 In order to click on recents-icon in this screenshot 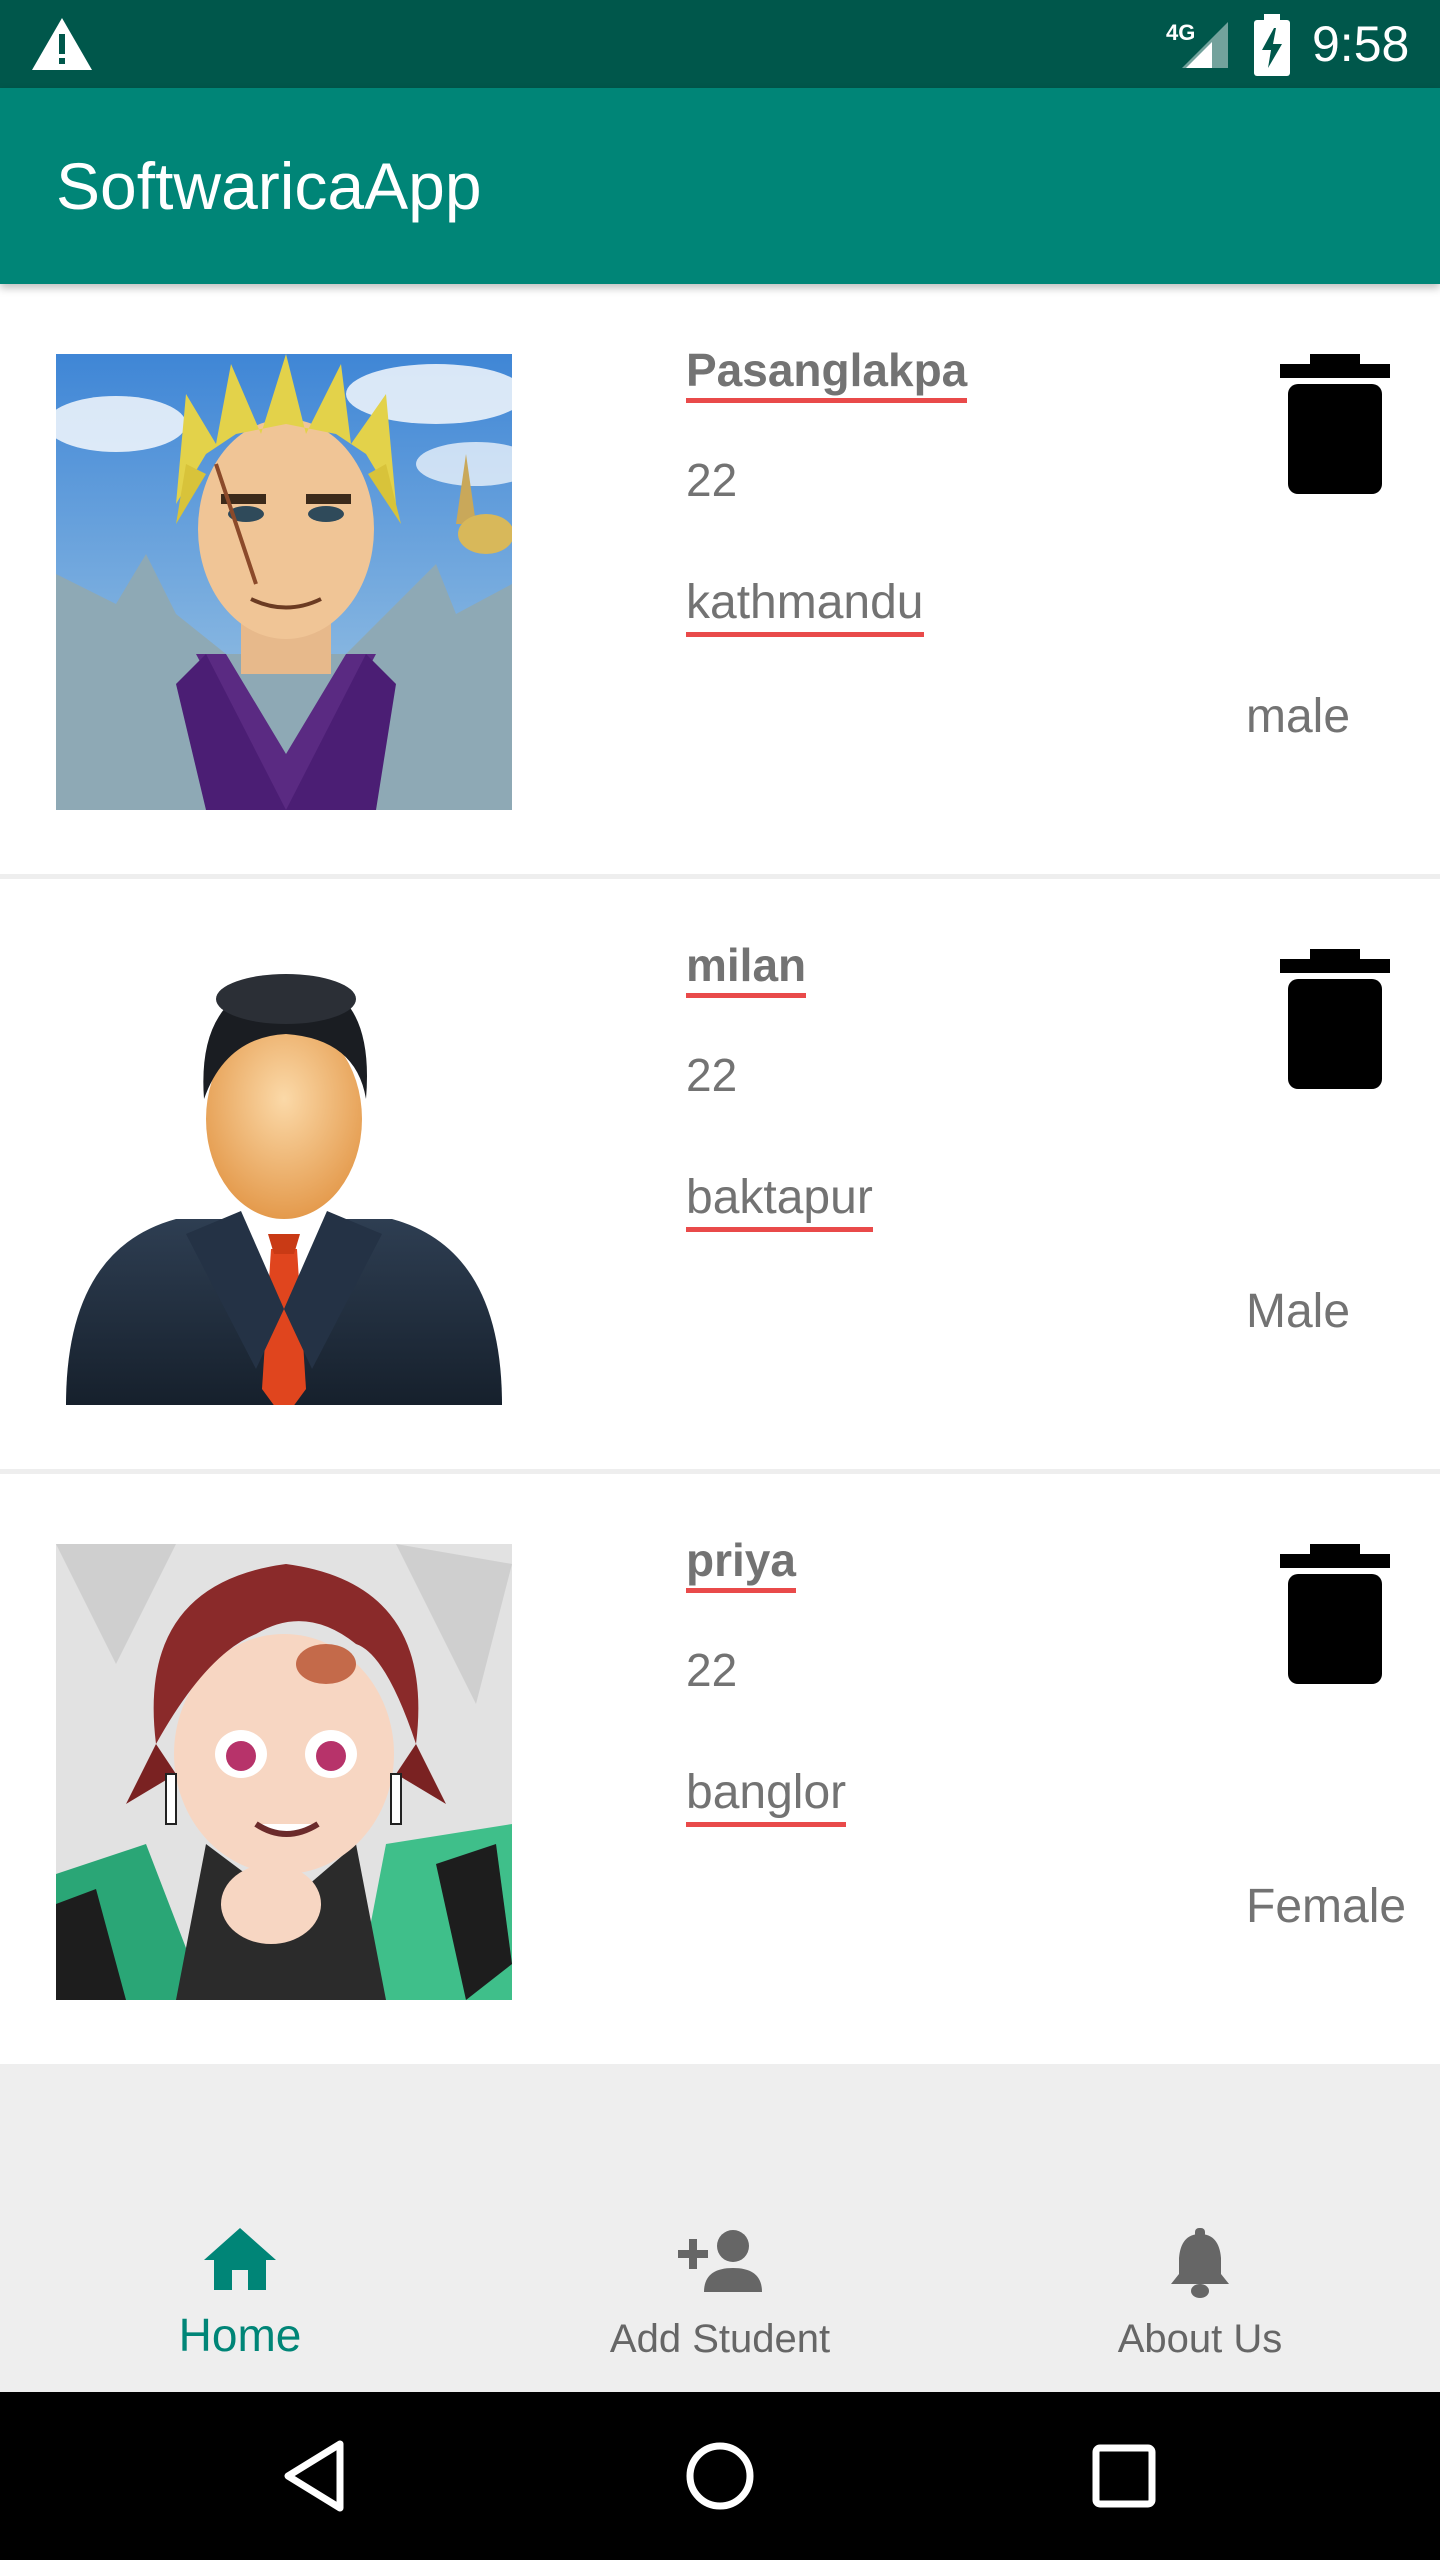, I will do `click(1124, 2476)`.